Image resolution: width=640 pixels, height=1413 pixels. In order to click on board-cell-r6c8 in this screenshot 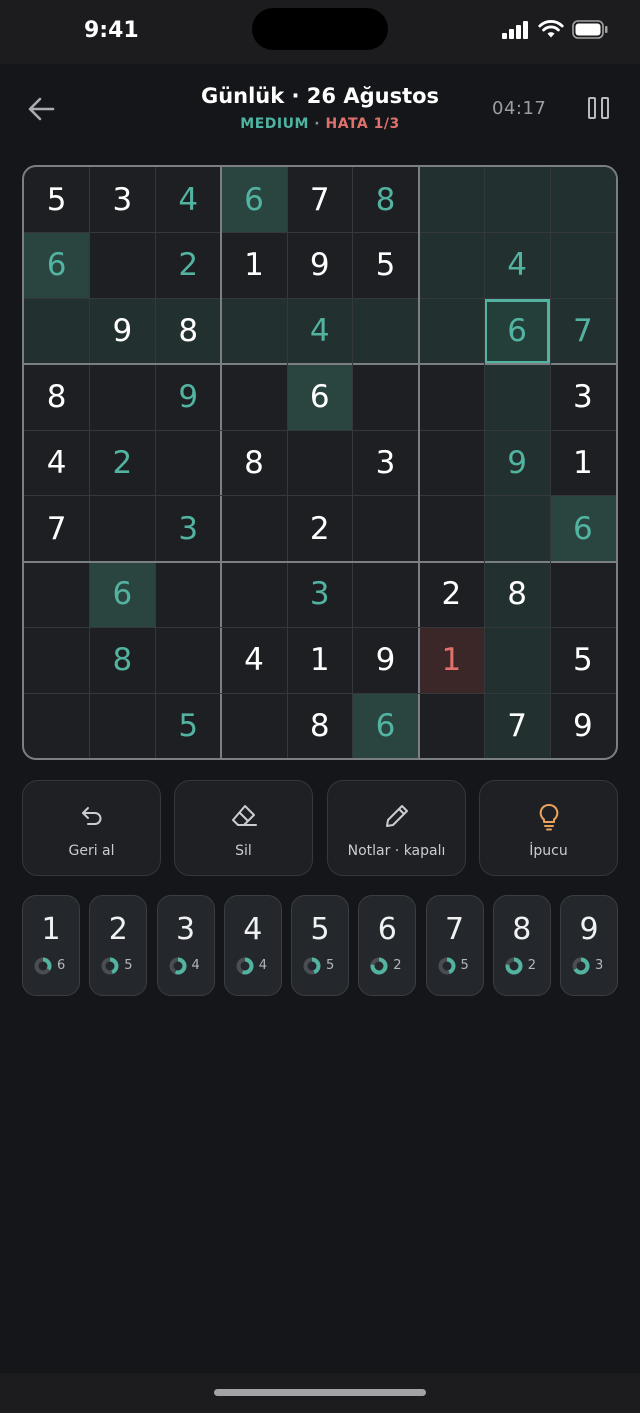, I will do `click(517, 528)`.